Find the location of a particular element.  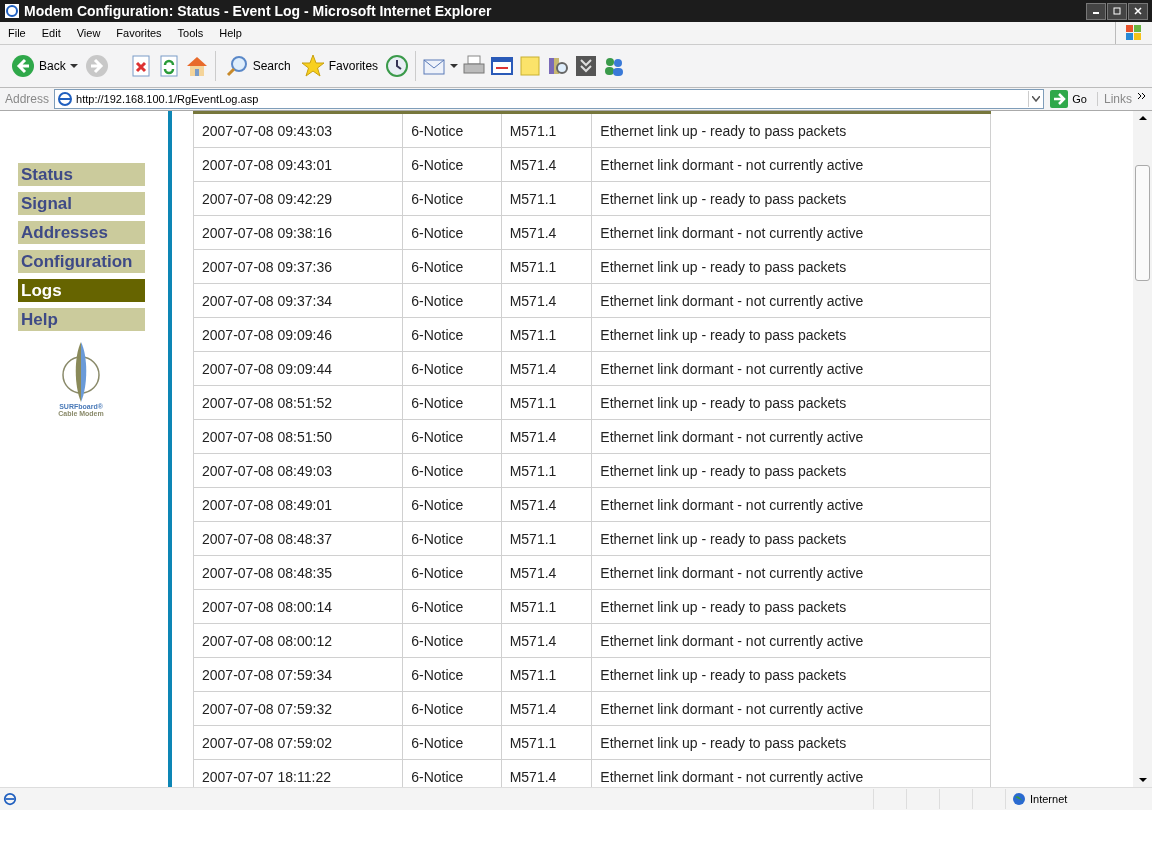

table-cell: 2007-07-08 08:49:01 is located at coordinates (298, 504).